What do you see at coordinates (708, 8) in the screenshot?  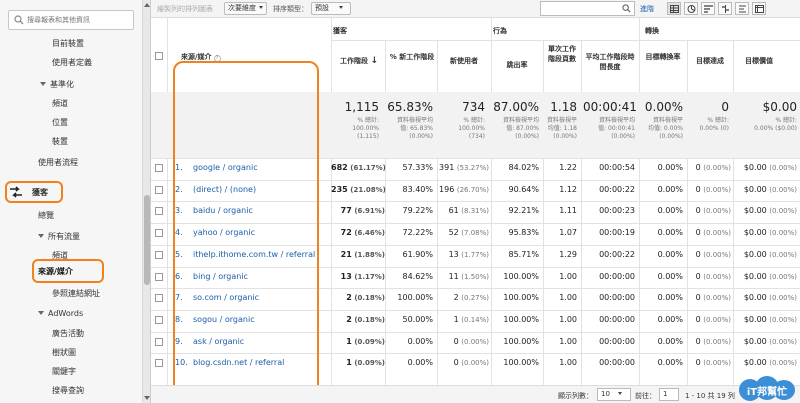 I see `view-performance-button` at bounding box center [708, 8].